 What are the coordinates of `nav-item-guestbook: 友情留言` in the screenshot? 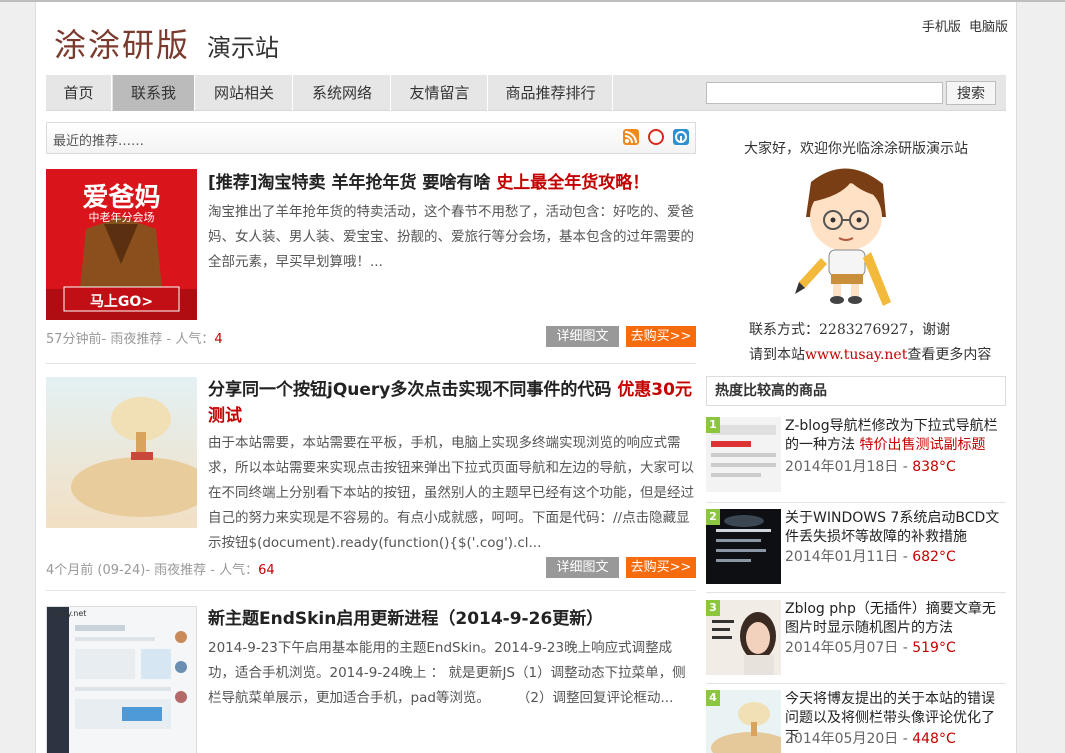 It's located at (440, 93).